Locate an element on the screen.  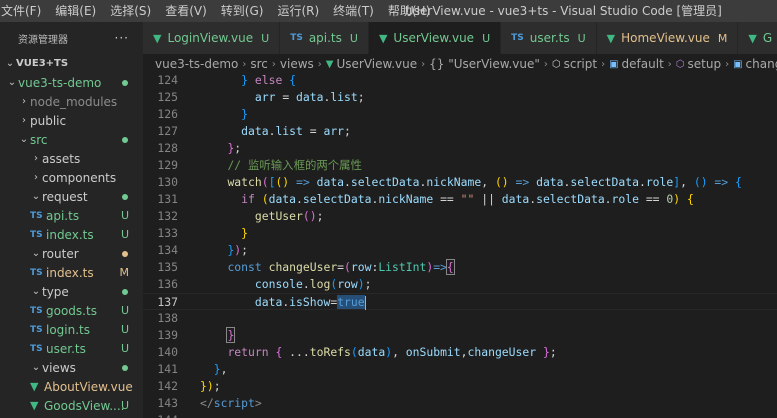
line-number: 135 is located at coordinates (167, 267).